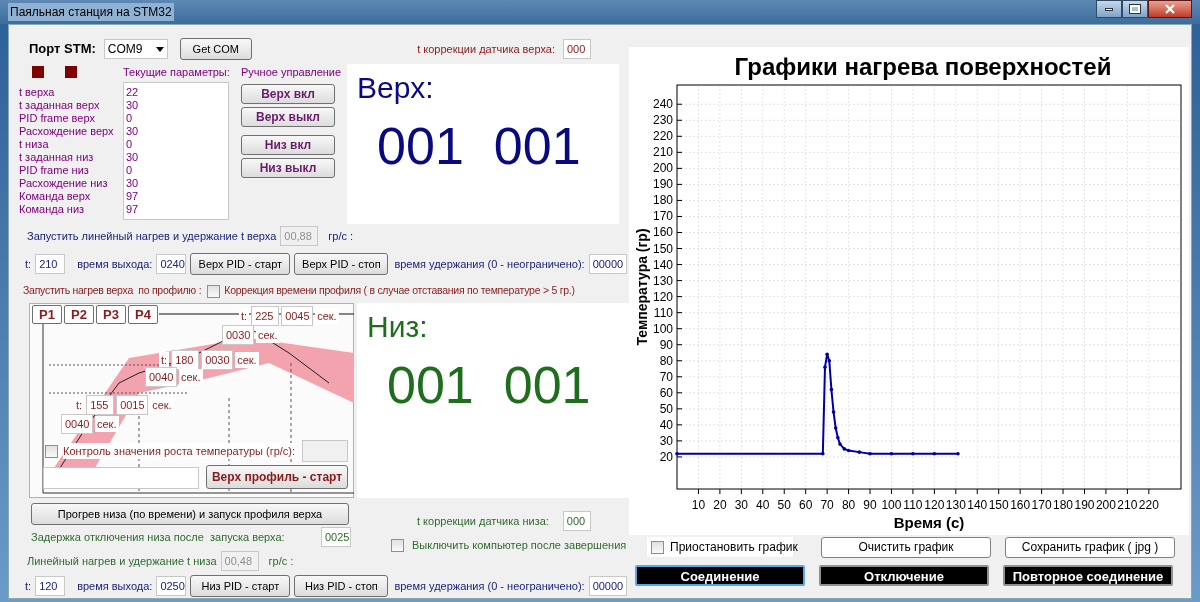 The width and height of the screenshot is (1200, 602). What do you see at coordinates (57, 118) in the screenshot?
I see `parameter-label: PID frame верх` at bounding box center [57, 118].